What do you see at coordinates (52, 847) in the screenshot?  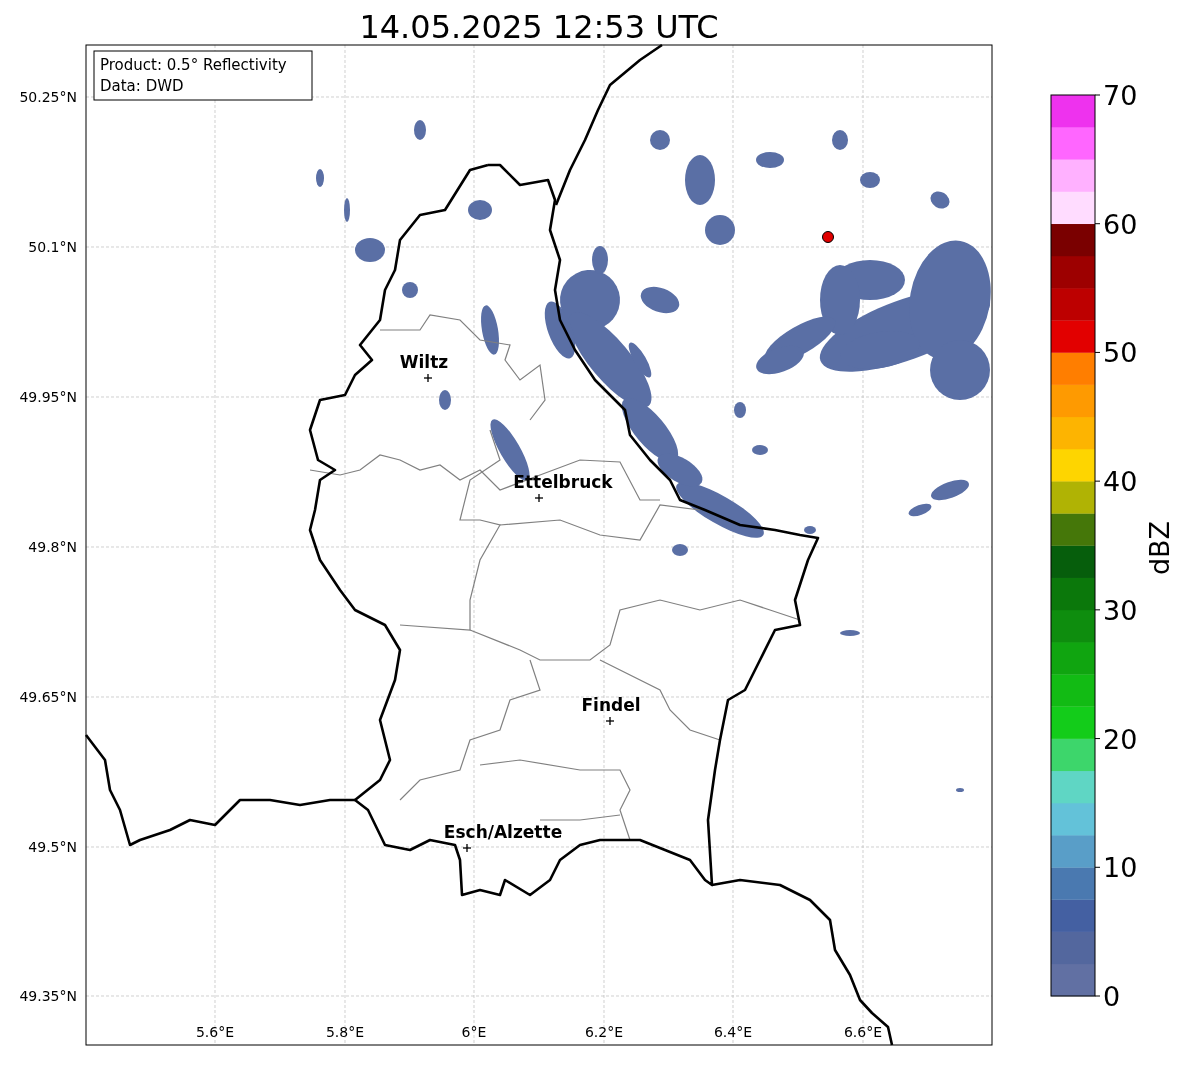 I see `latitude-label: 49.5°N` at bounding box center [52, 847].